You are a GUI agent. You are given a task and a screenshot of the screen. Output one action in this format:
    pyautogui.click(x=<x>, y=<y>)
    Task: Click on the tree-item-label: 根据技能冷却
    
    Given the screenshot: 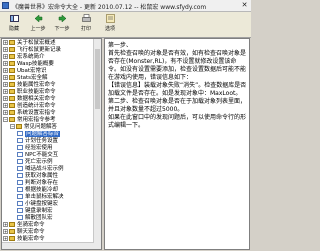 What is the action you would take?
    pyautogui.click(x=42, y=190)
    